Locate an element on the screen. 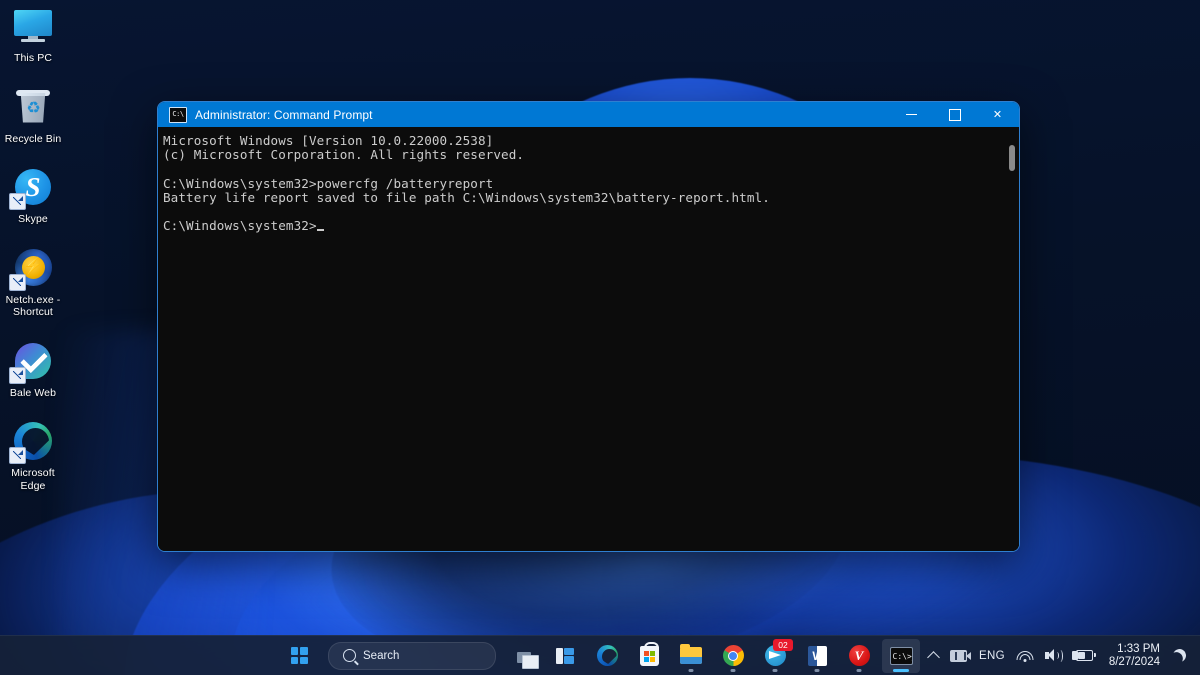 Image resolution: width=1200 pixels, height=675 pixels. taskbar-item-task-view is located at coordinates (523, 656).